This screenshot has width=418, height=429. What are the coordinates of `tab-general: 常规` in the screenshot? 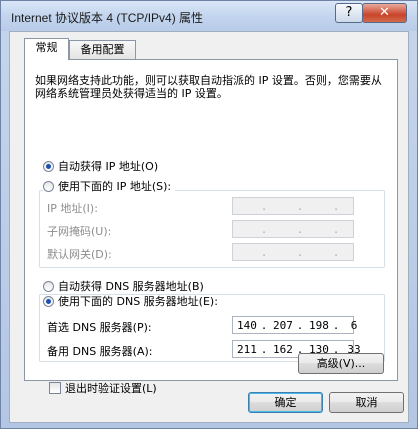 It's located at (46, 49).